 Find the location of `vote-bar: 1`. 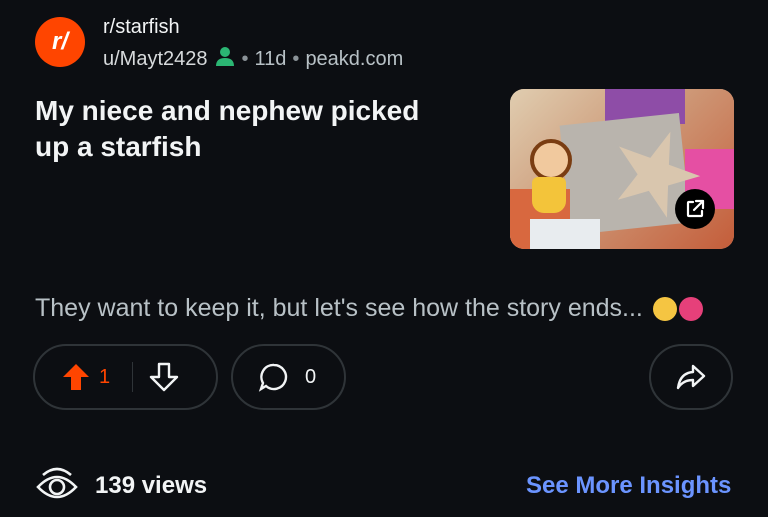

vote-bar: 1 is located at coordinates (125, 377).